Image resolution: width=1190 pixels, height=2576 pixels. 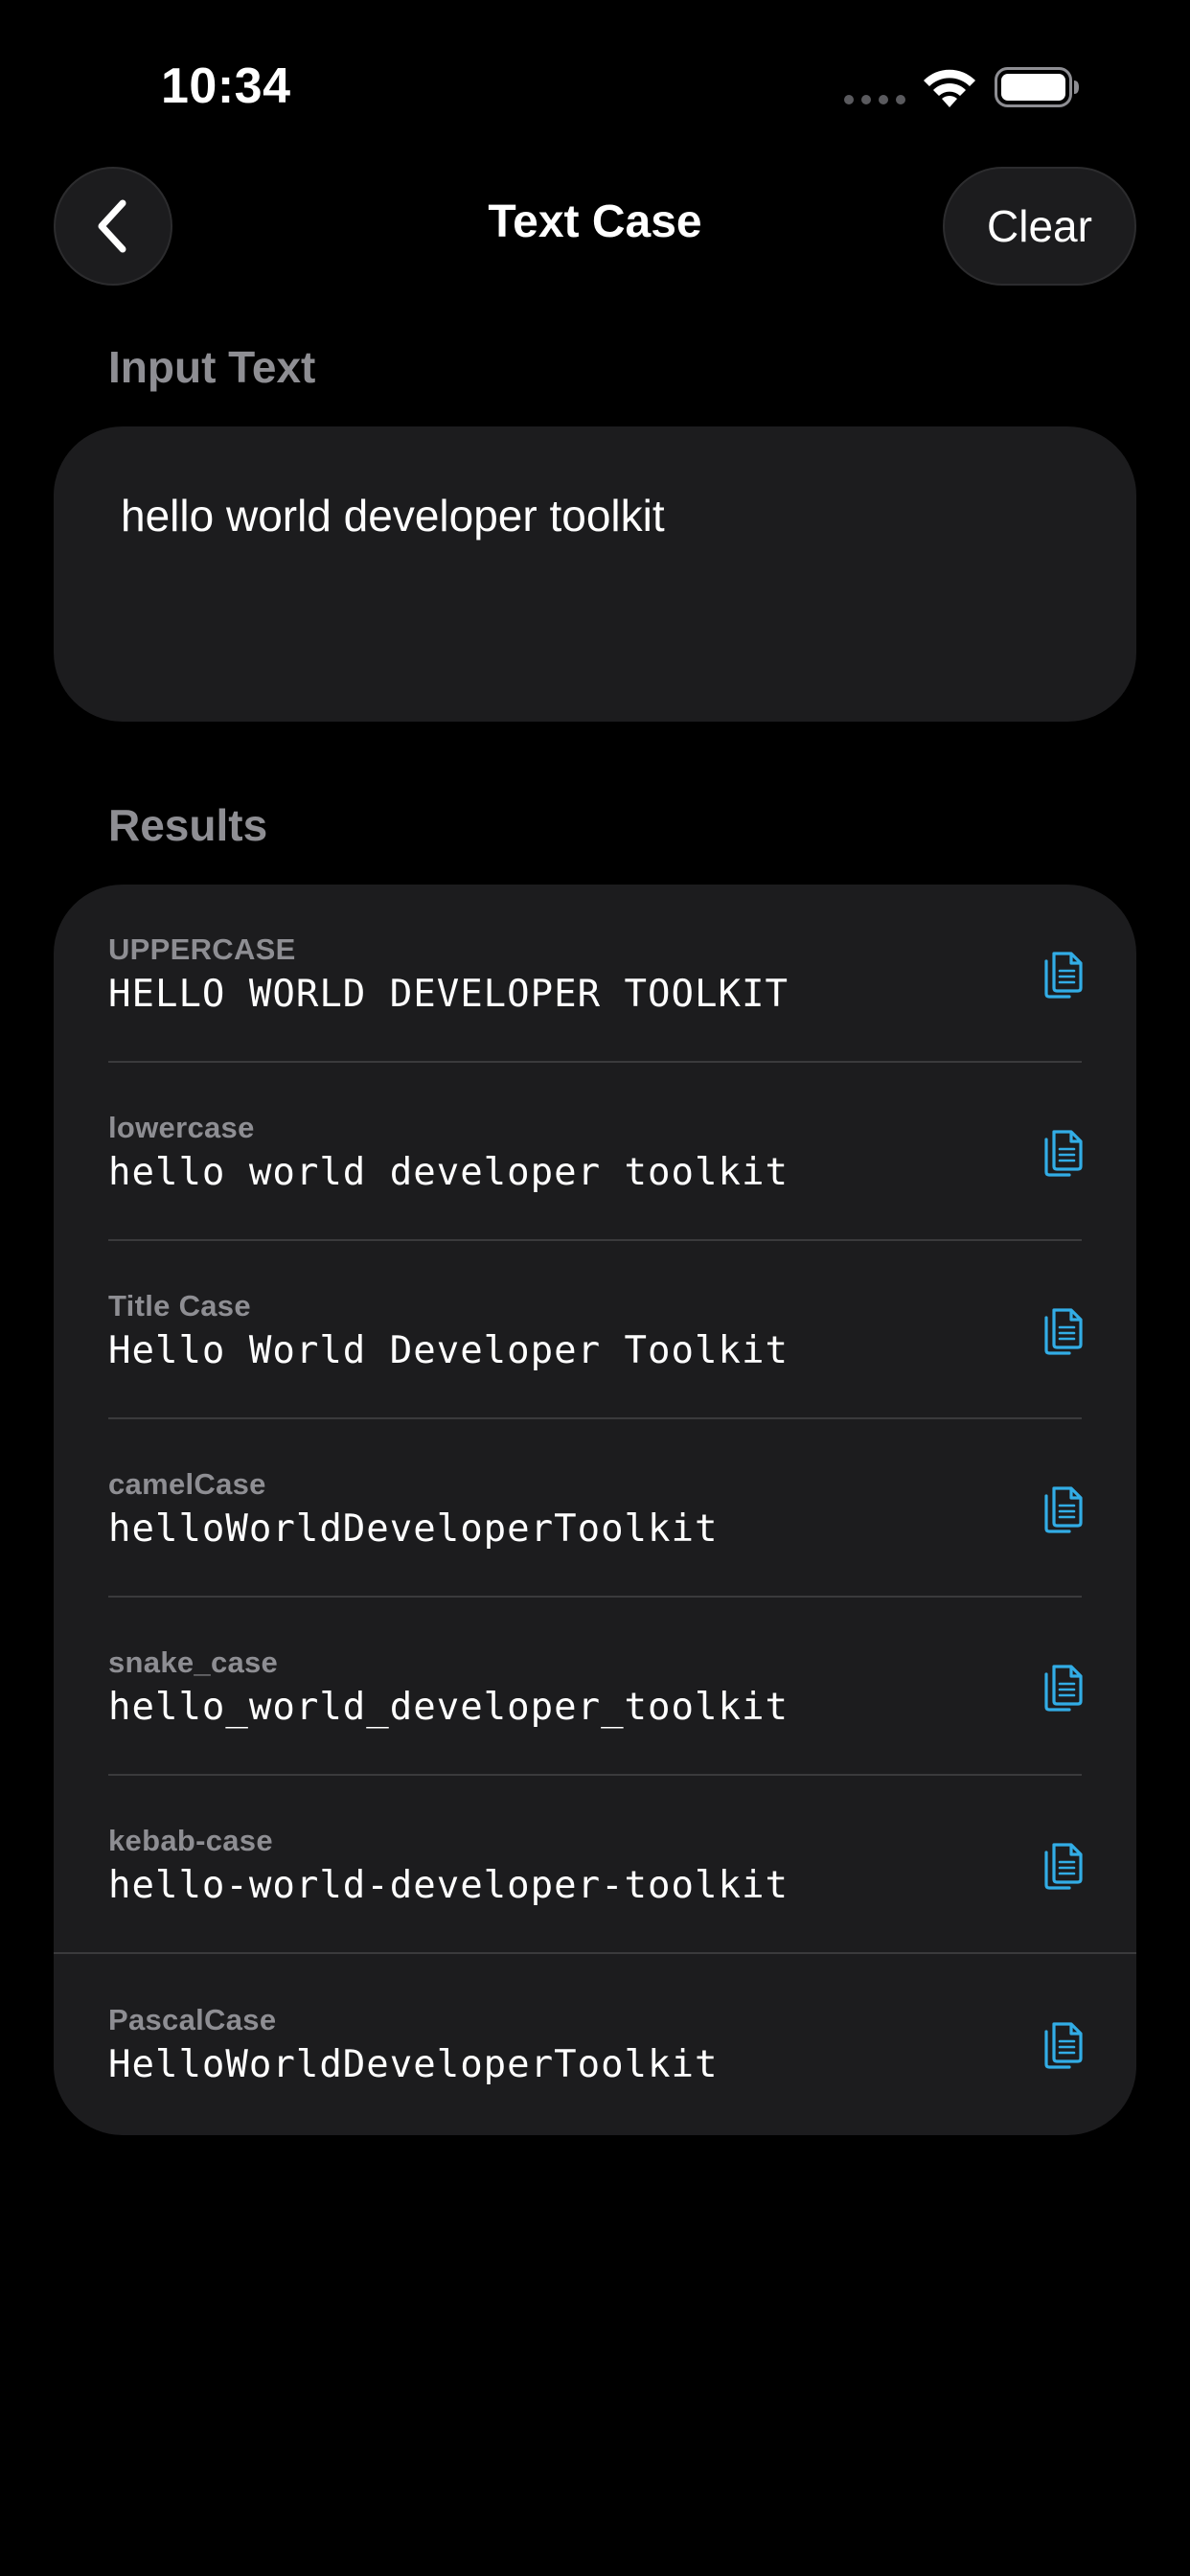 What do you see at coordinates (950, 88) in the screenshot?
I see `wifi-icon` at bounding box center [950, 88].